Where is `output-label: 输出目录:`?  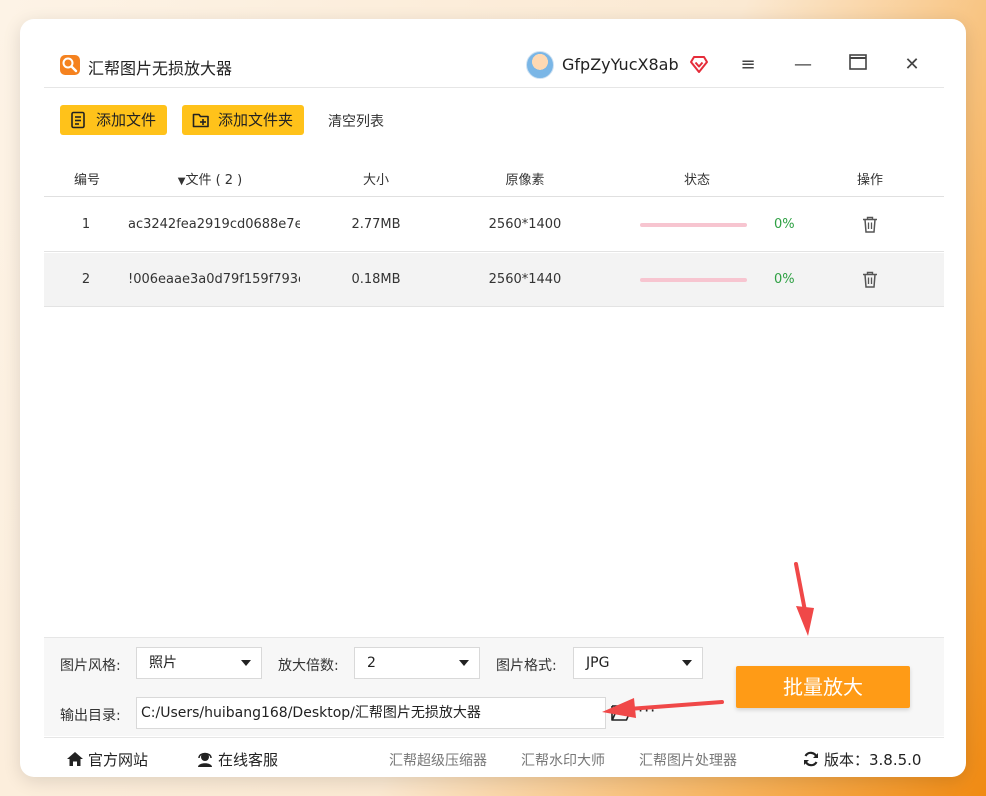 output-label: 输出目录: is located at coordinates (90, 716).